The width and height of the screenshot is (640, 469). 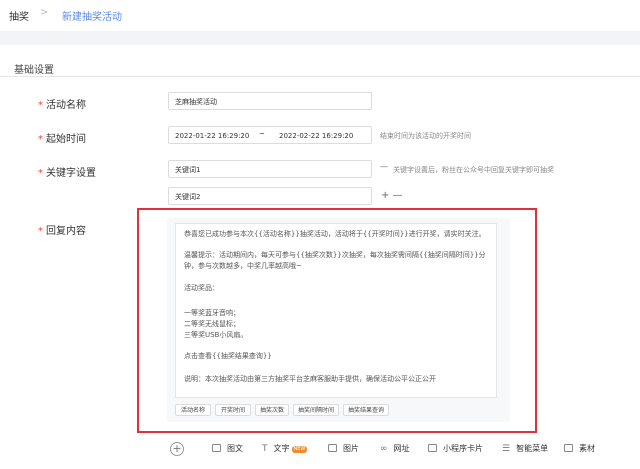 I want to click on toolbar-mini-program: 小程序卡片, so click(x=455, y=449).